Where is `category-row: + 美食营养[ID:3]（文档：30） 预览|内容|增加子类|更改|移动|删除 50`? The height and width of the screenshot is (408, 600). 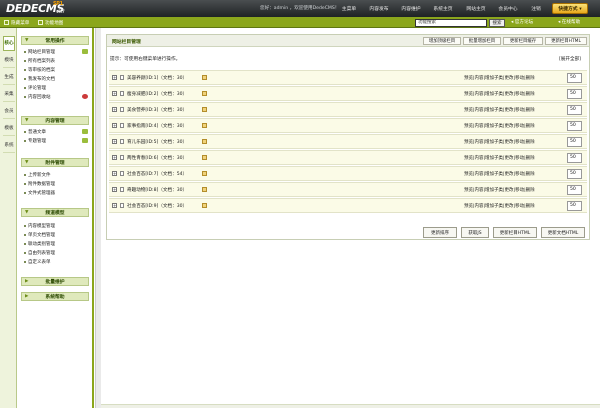 category-row: + 美食营养[ID:3]（文档：30） 预览|内容|增加子类|更改|移动|删除 50 is located at coordinates (348, 109).